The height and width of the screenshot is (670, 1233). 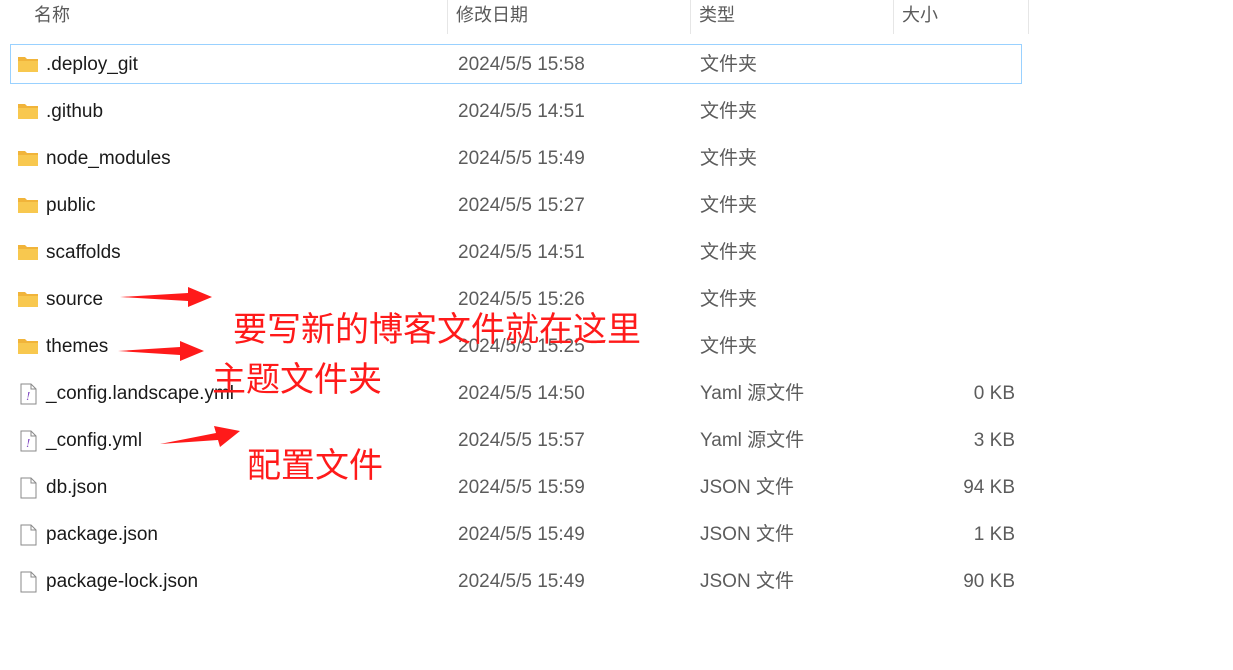 What do you see at coordinates (994, 534) in the screenshot?
I see `file-size: 1 KB` at bounding box center [994, 534].